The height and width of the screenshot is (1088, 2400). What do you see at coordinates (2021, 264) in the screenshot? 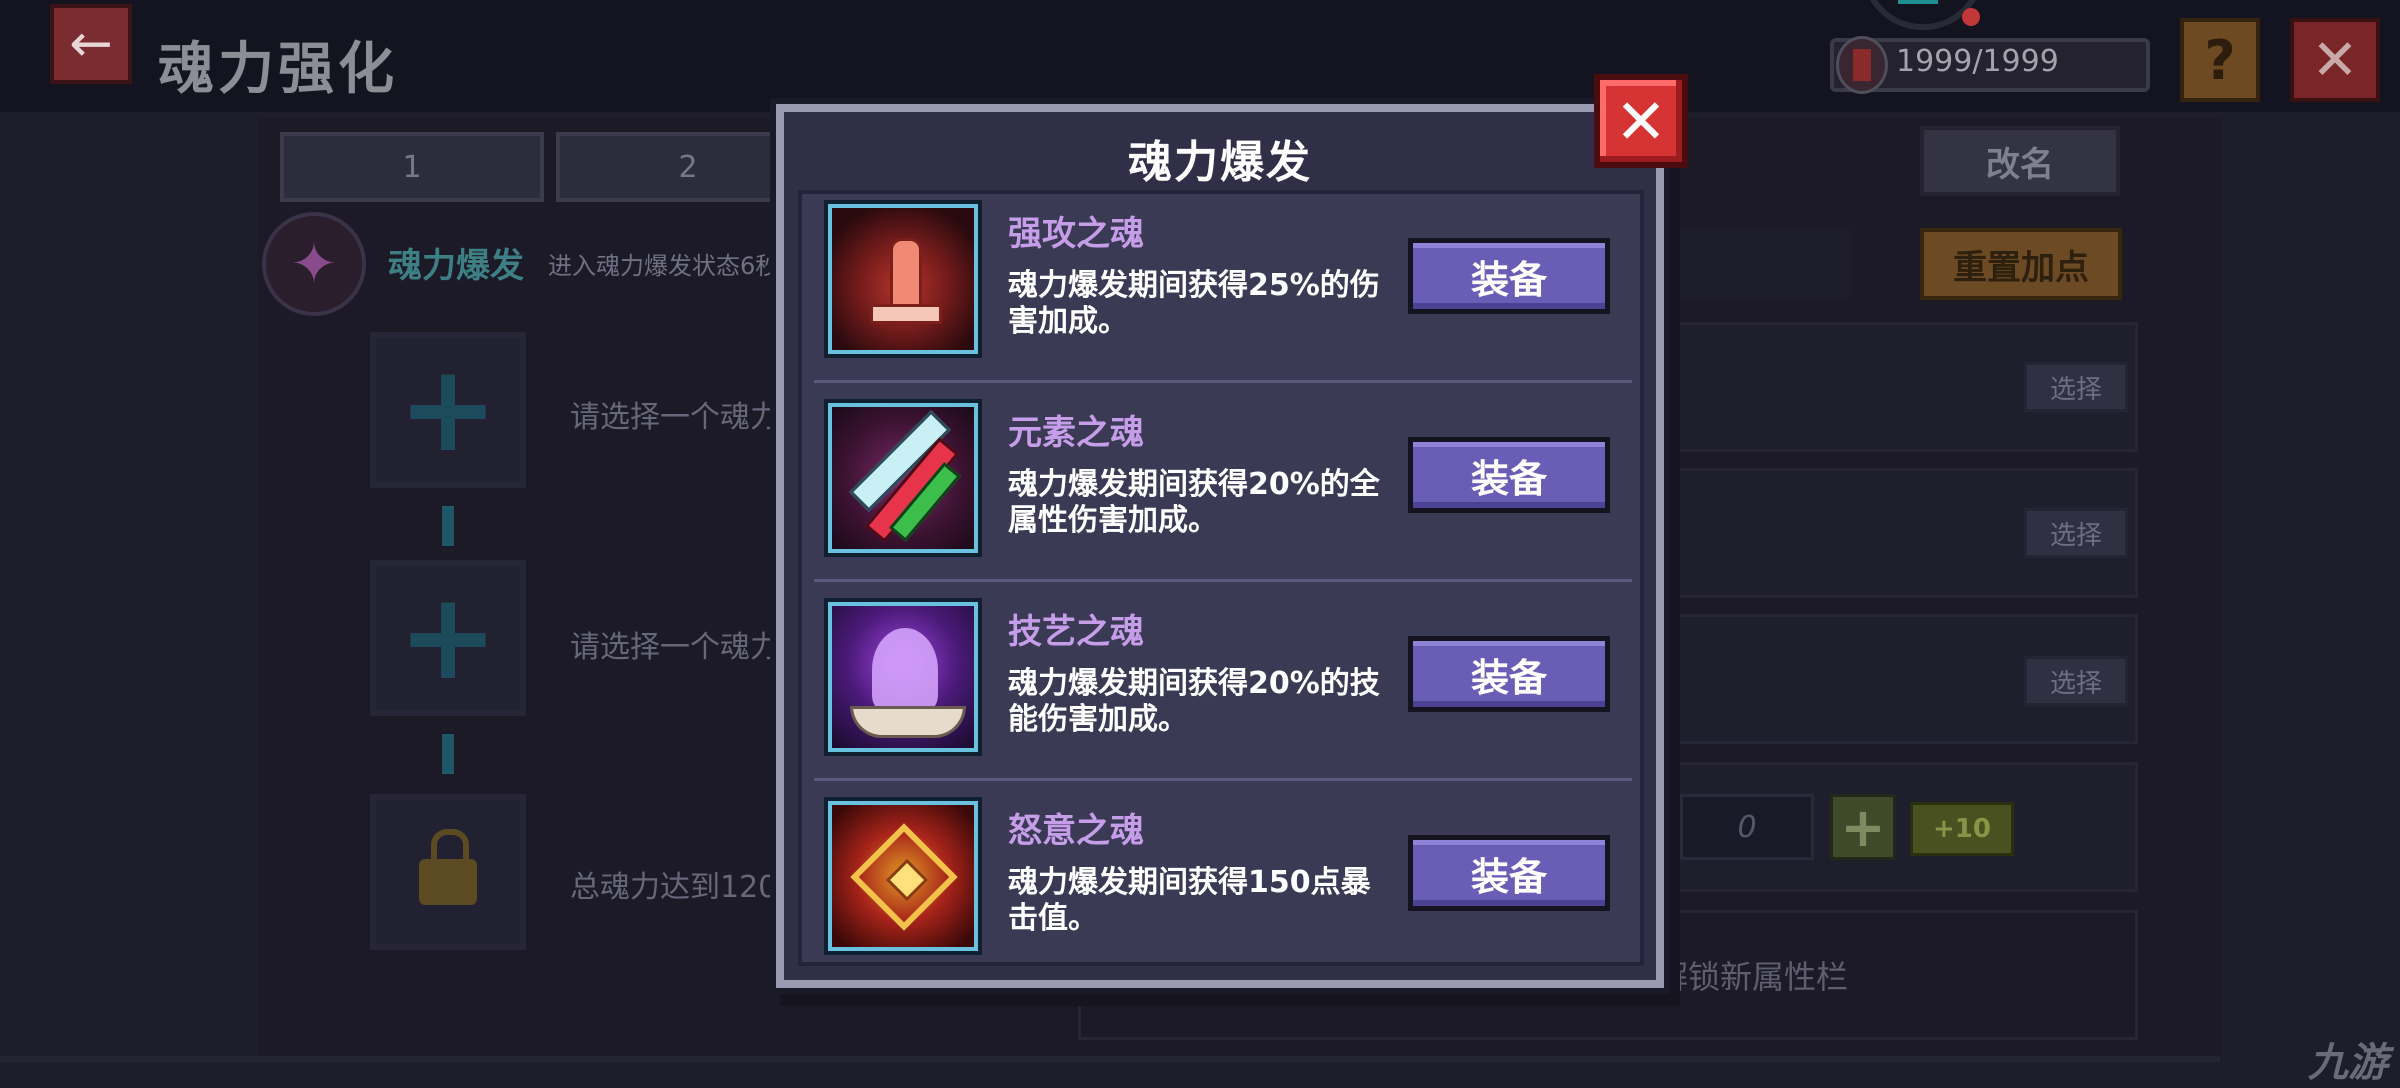
I see `reset-points-button: 重置加点` at bounding box center [2021, 264].